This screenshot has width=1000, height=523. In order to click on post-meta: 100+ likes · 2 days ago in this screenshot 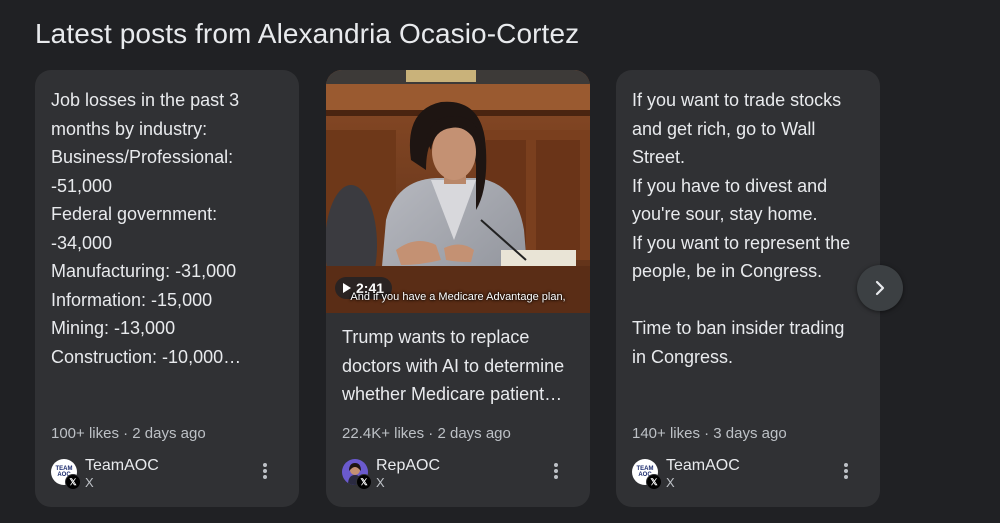, I will do `click(128, 433)`.